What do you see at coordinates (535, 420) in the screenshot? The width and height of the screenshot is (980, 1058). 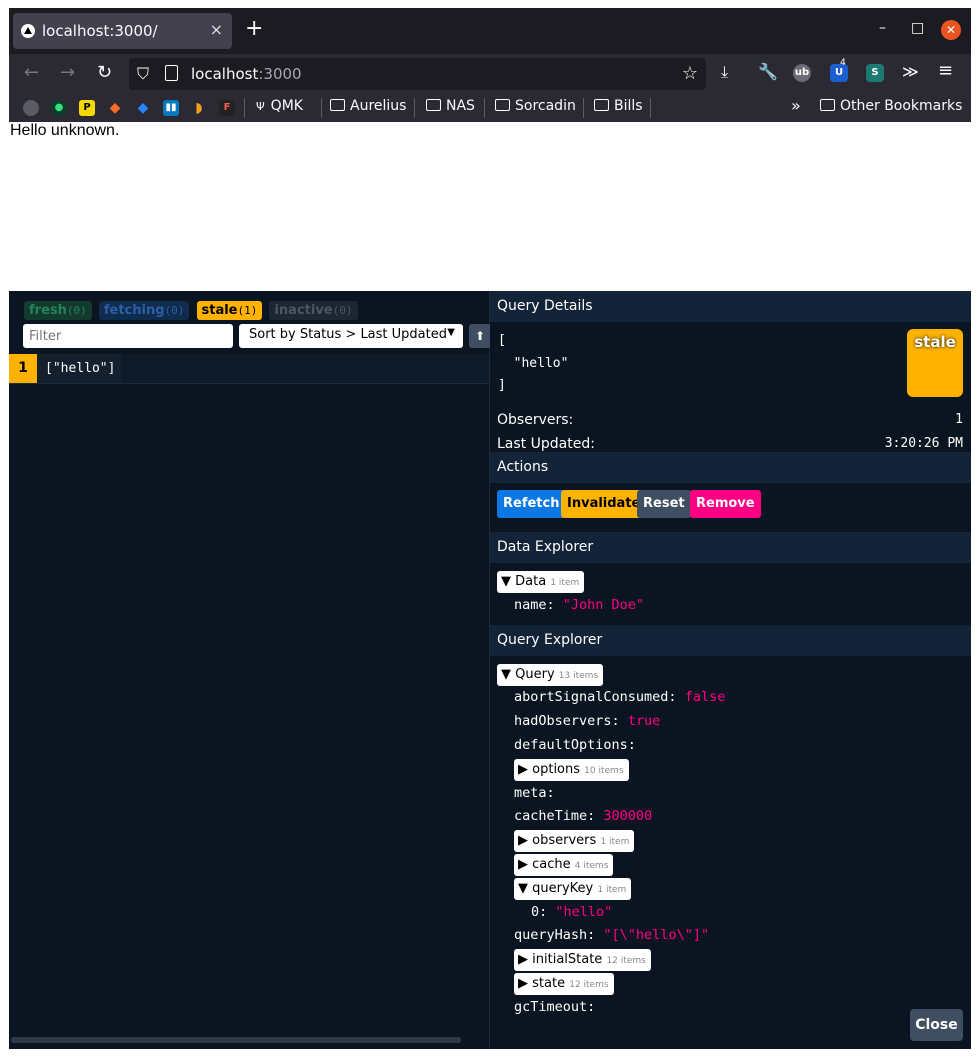 I see `observers-label: Observers:` at bounding box center [535, 420].